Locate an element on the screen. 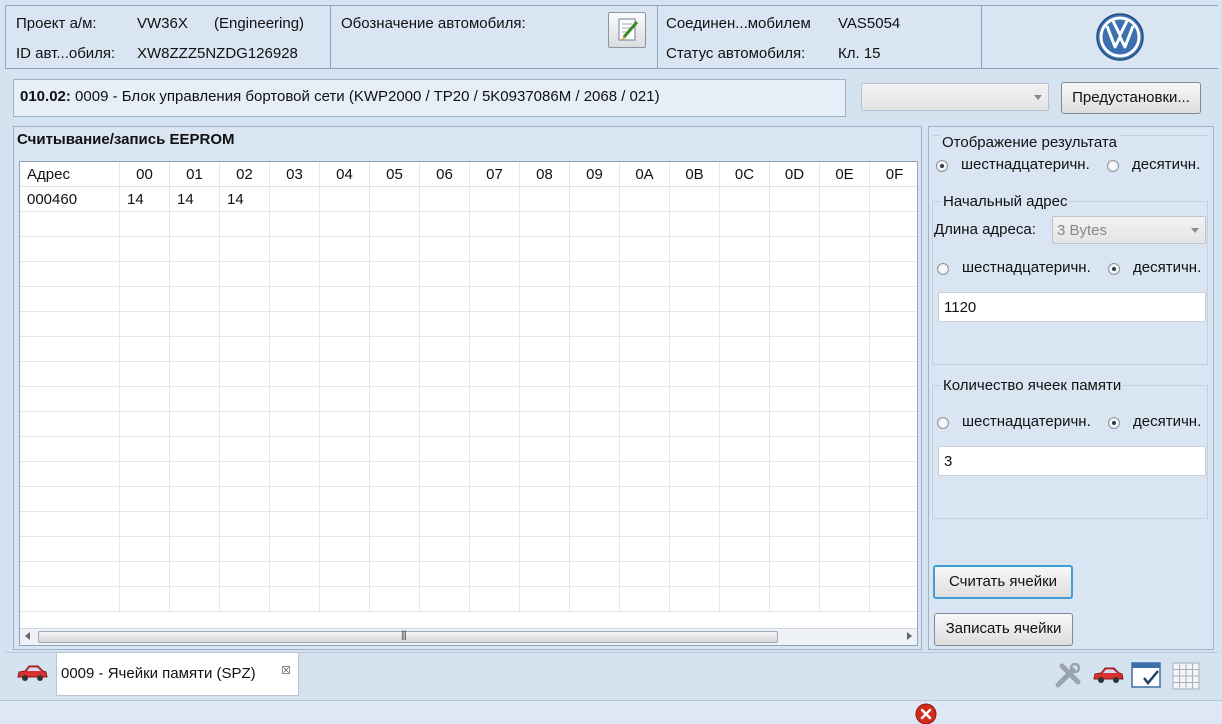 The image size is (1222, 724). scroll-right-icon is located at coordinates (909, 636).